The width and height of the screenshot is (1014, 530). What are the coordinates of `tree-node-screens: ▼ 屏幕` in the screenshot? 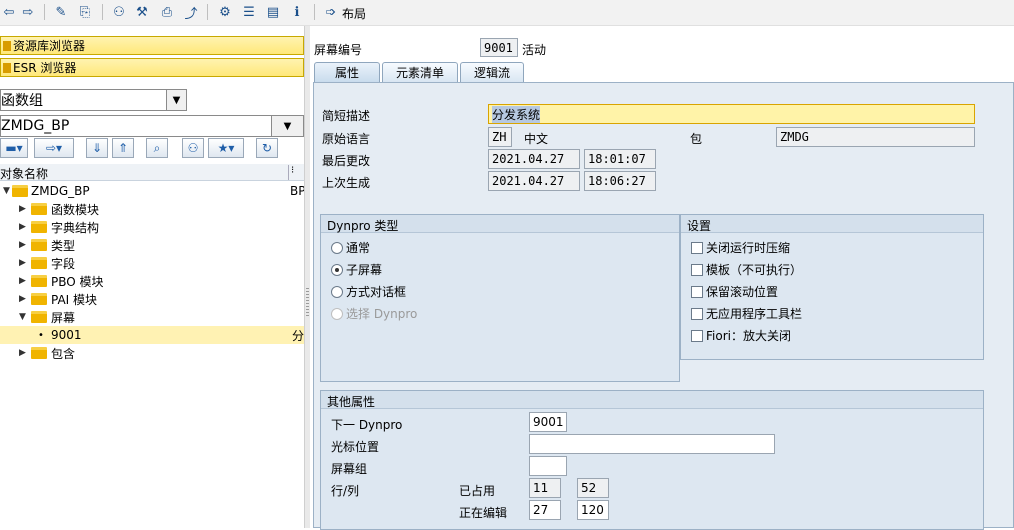 It's located at (152, 317).